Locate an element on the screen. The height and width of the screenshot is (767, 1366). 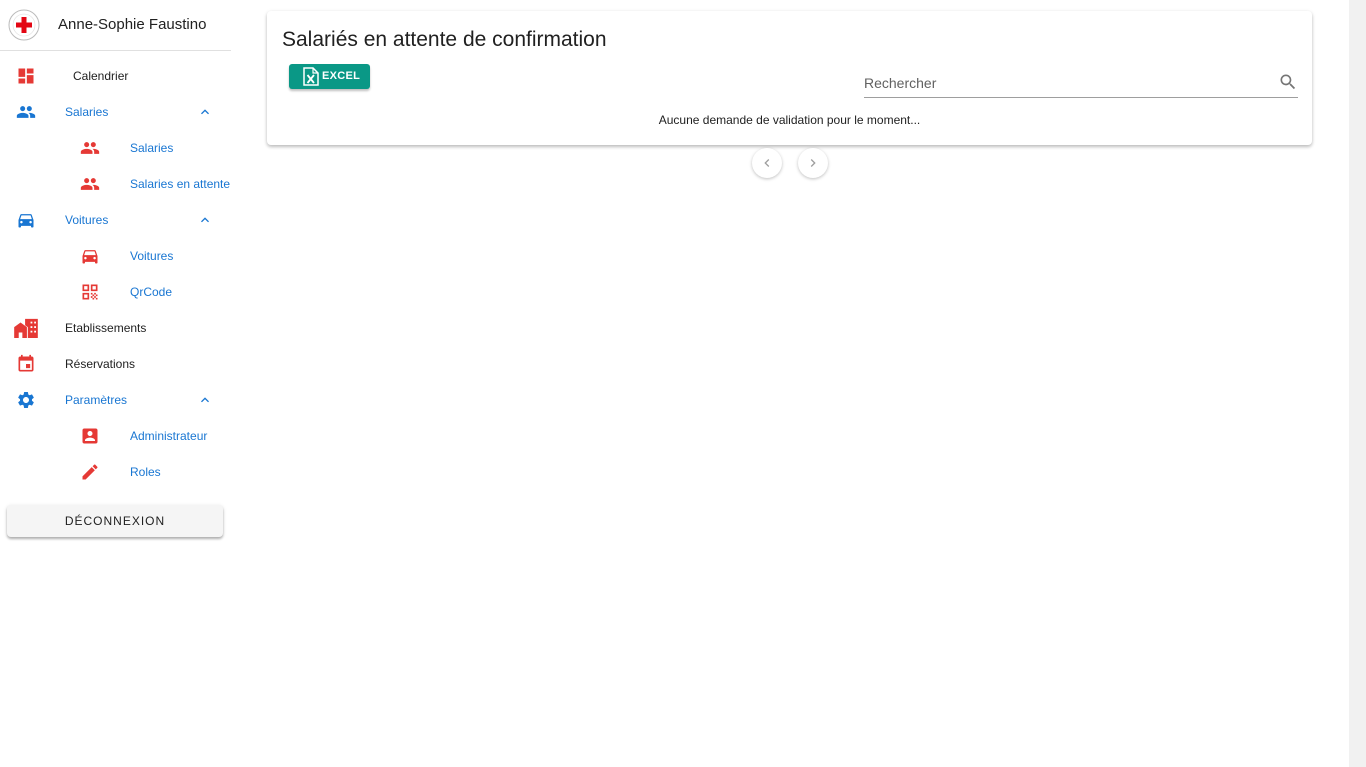
calendar-icon is located at coordinates (26, 363).